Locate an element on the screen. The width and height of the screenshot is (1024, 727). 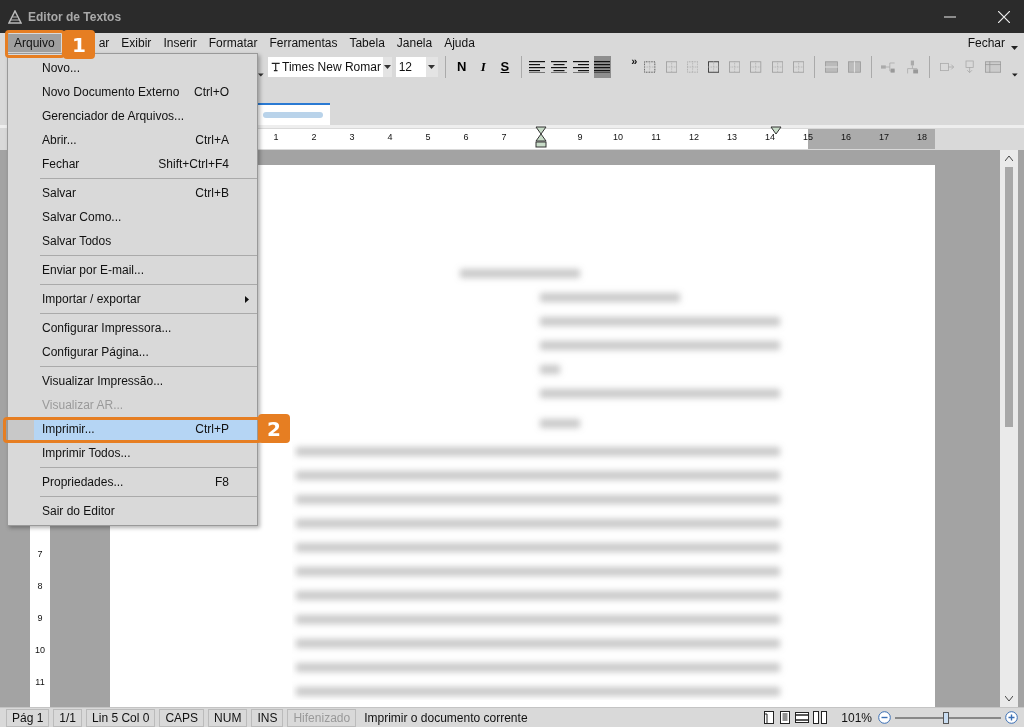
close-icon is located at coordinates (1004, 16).